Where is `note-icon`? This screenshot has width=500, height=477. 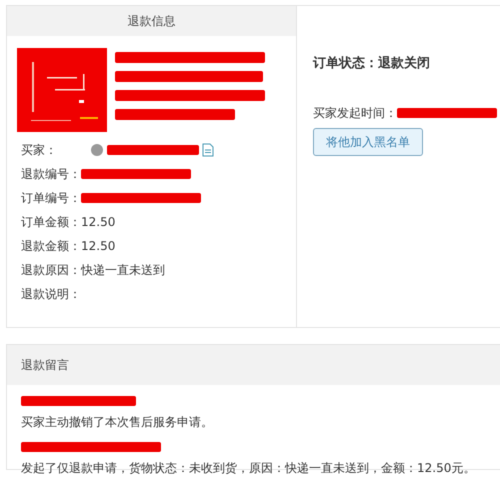
note-icon is located at coordinates (208, 150).